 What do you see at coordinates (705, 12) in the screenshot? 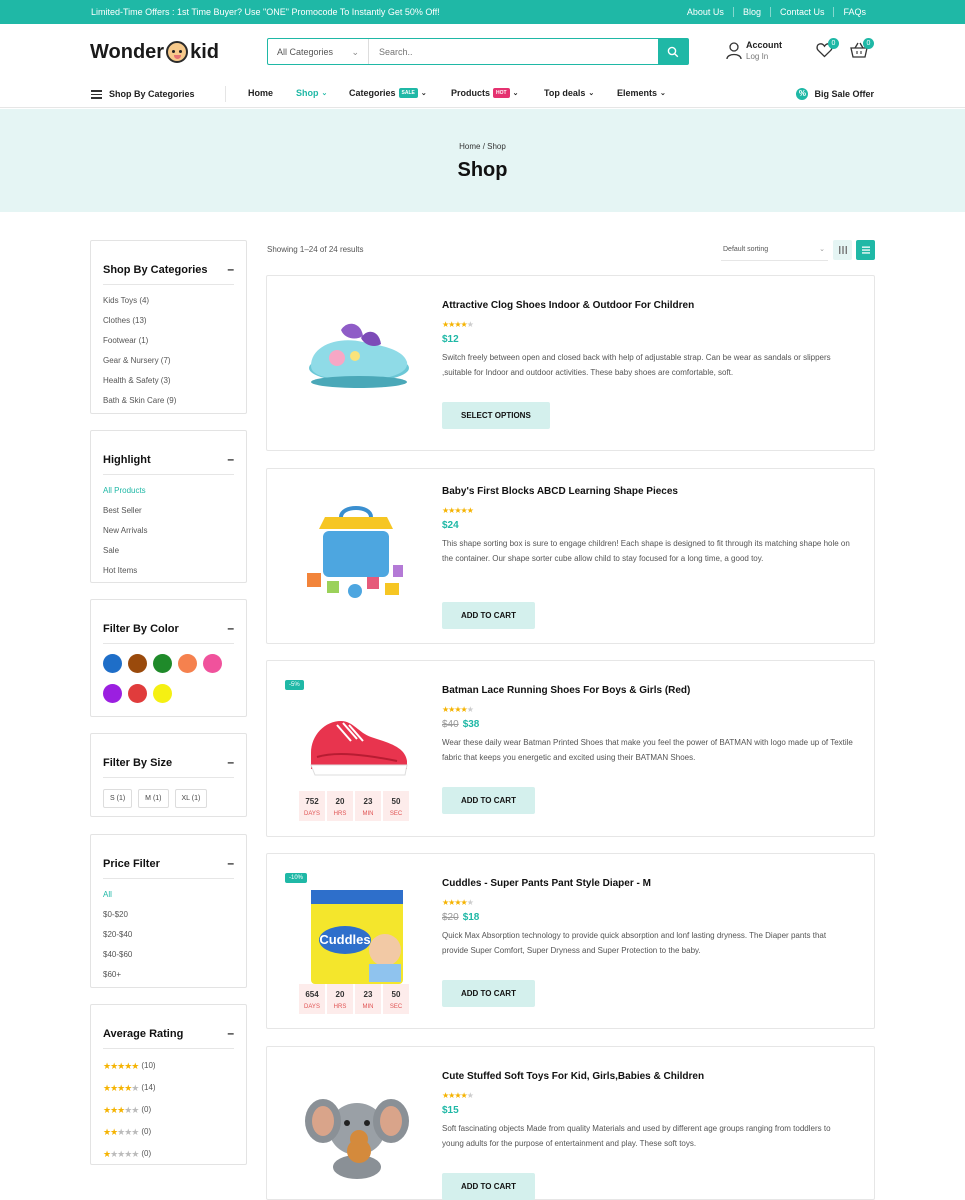
I see `topbar-link-about: About Us` at bounding box center [705, 12].